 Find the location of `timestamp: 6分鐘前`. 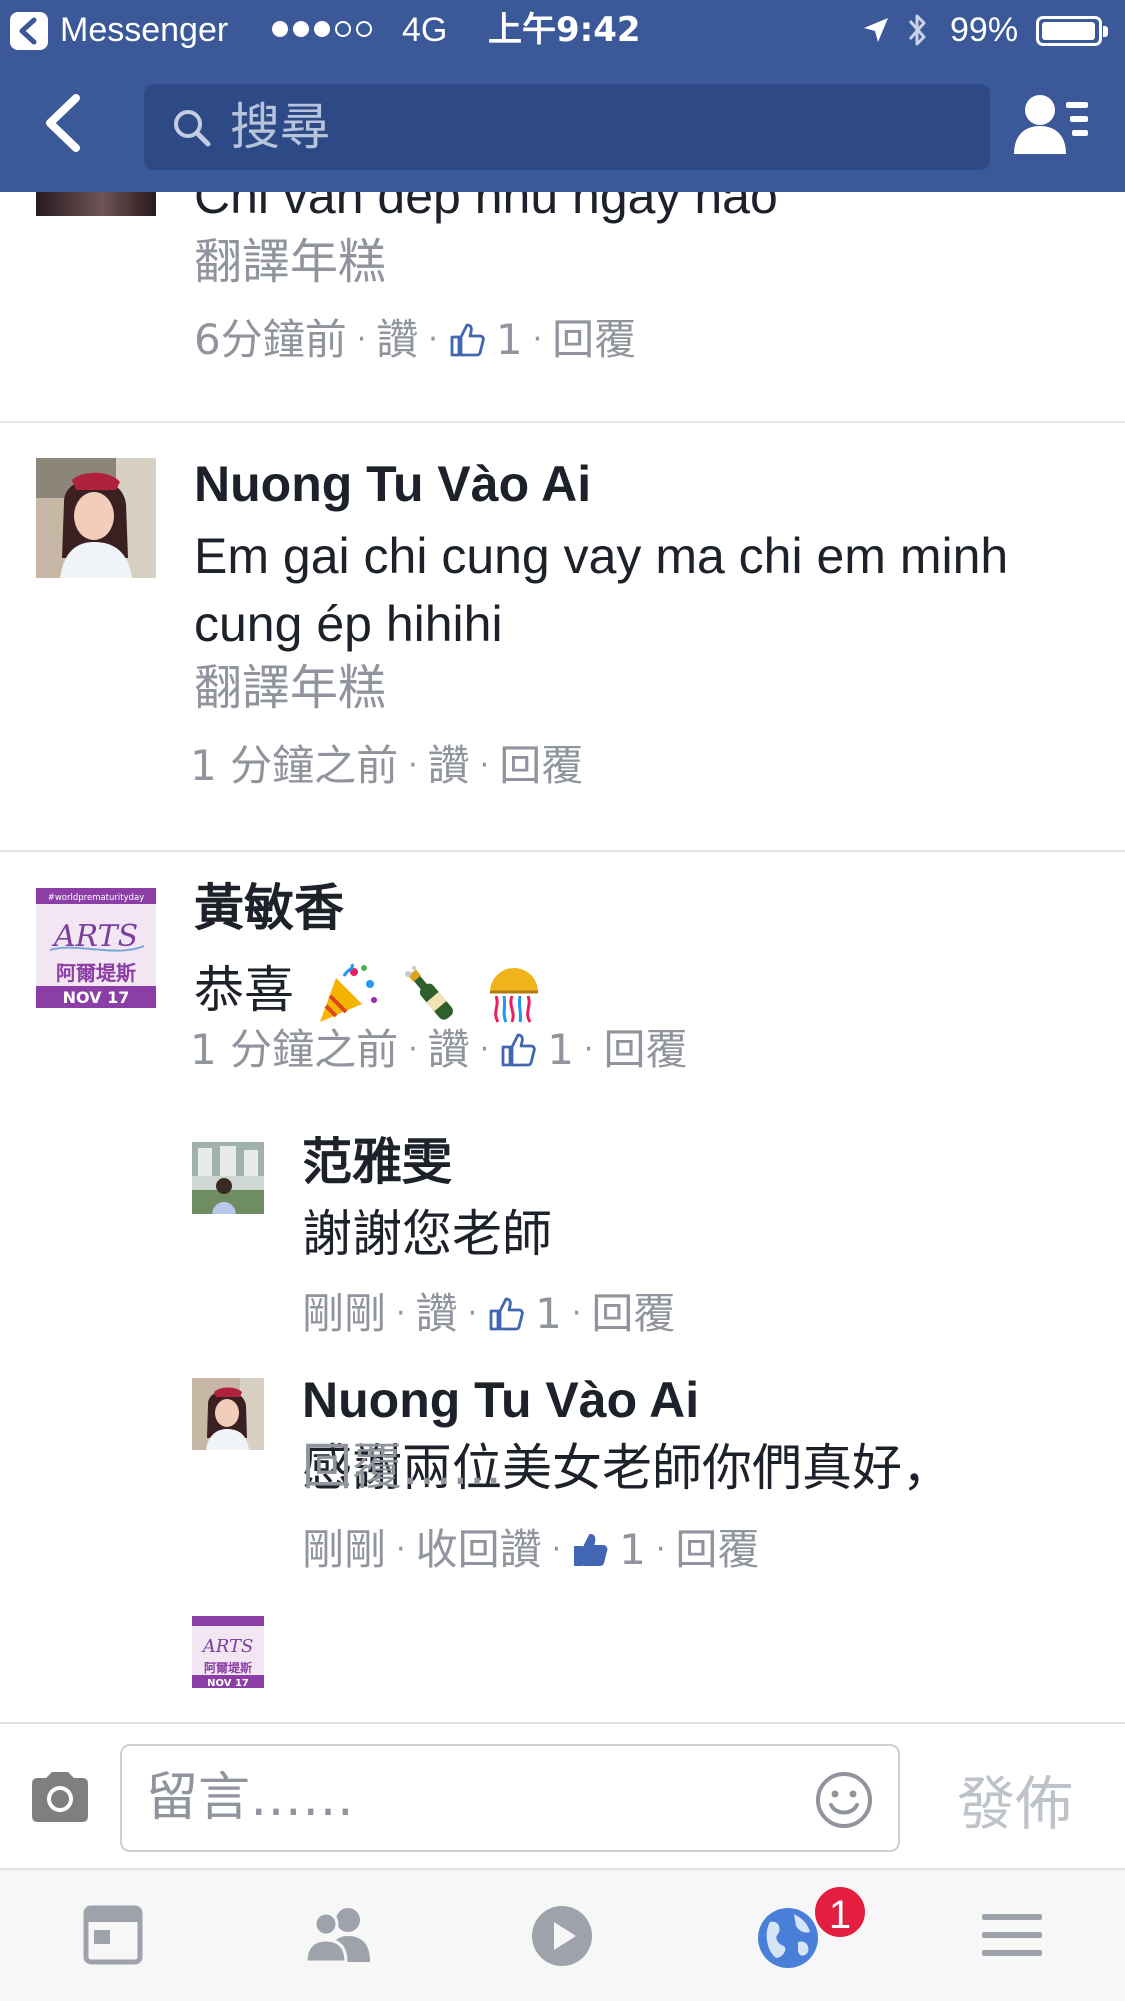

timestamp: 6分鐘前 is located at coordinates (270, 339).